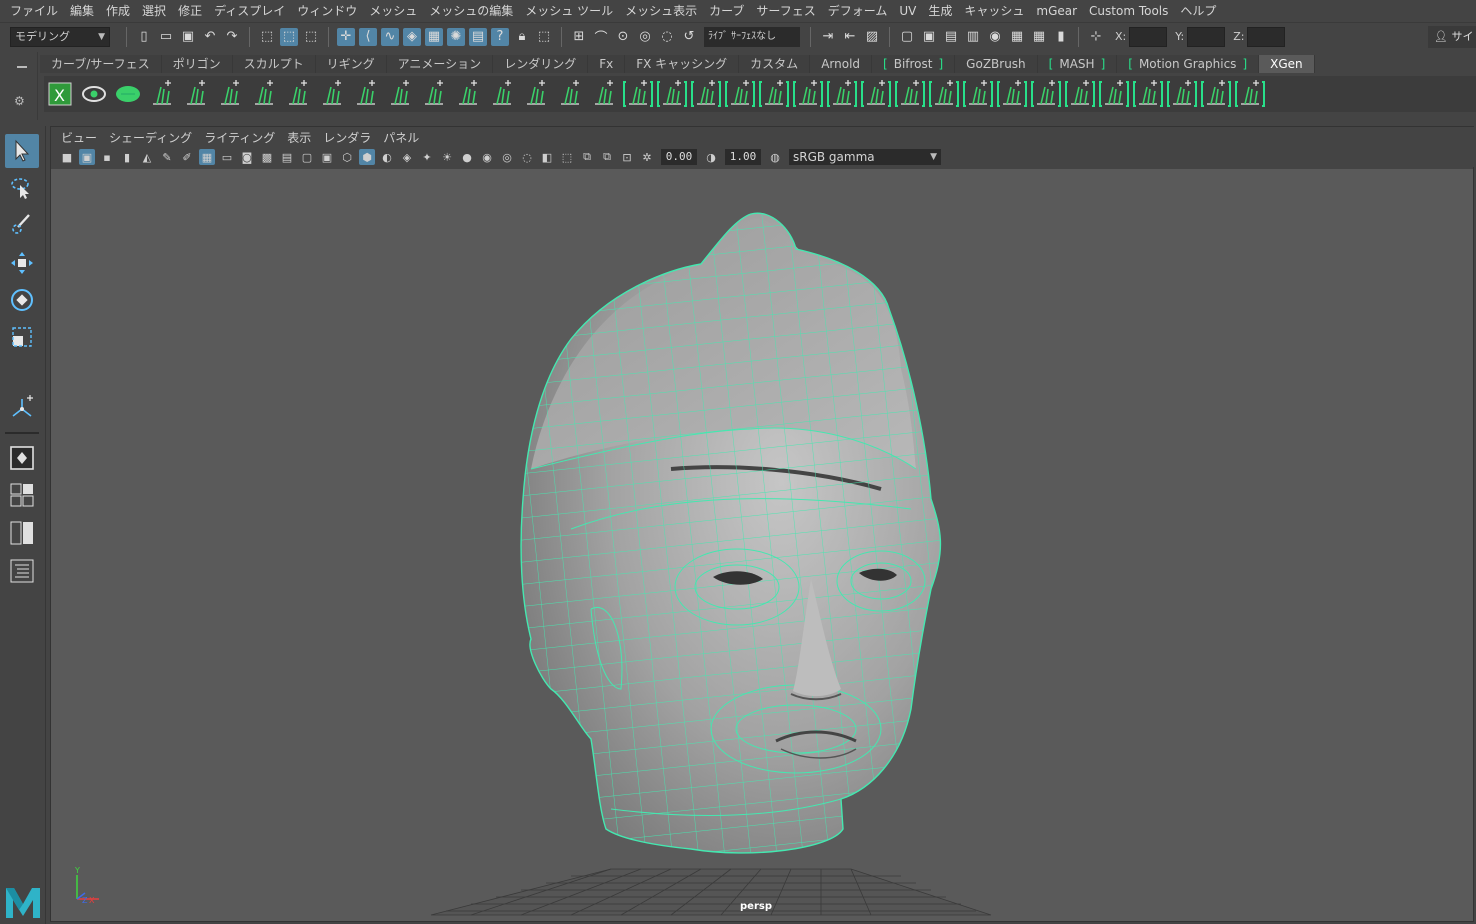  I want to click on select-camera-icon: ■, so click(67, 157).